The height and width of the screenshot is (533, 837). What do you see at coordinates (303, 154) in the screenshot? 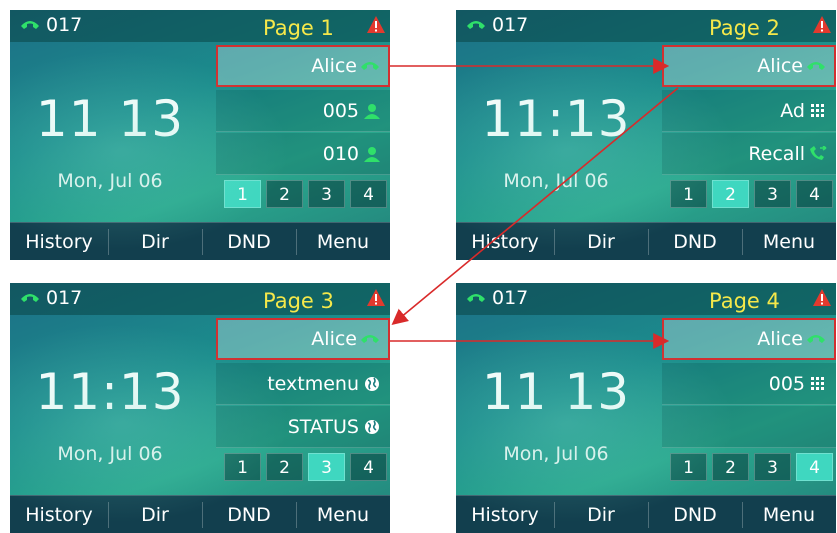
I see `line-key-3: 010` at bounding box center [303, 154].